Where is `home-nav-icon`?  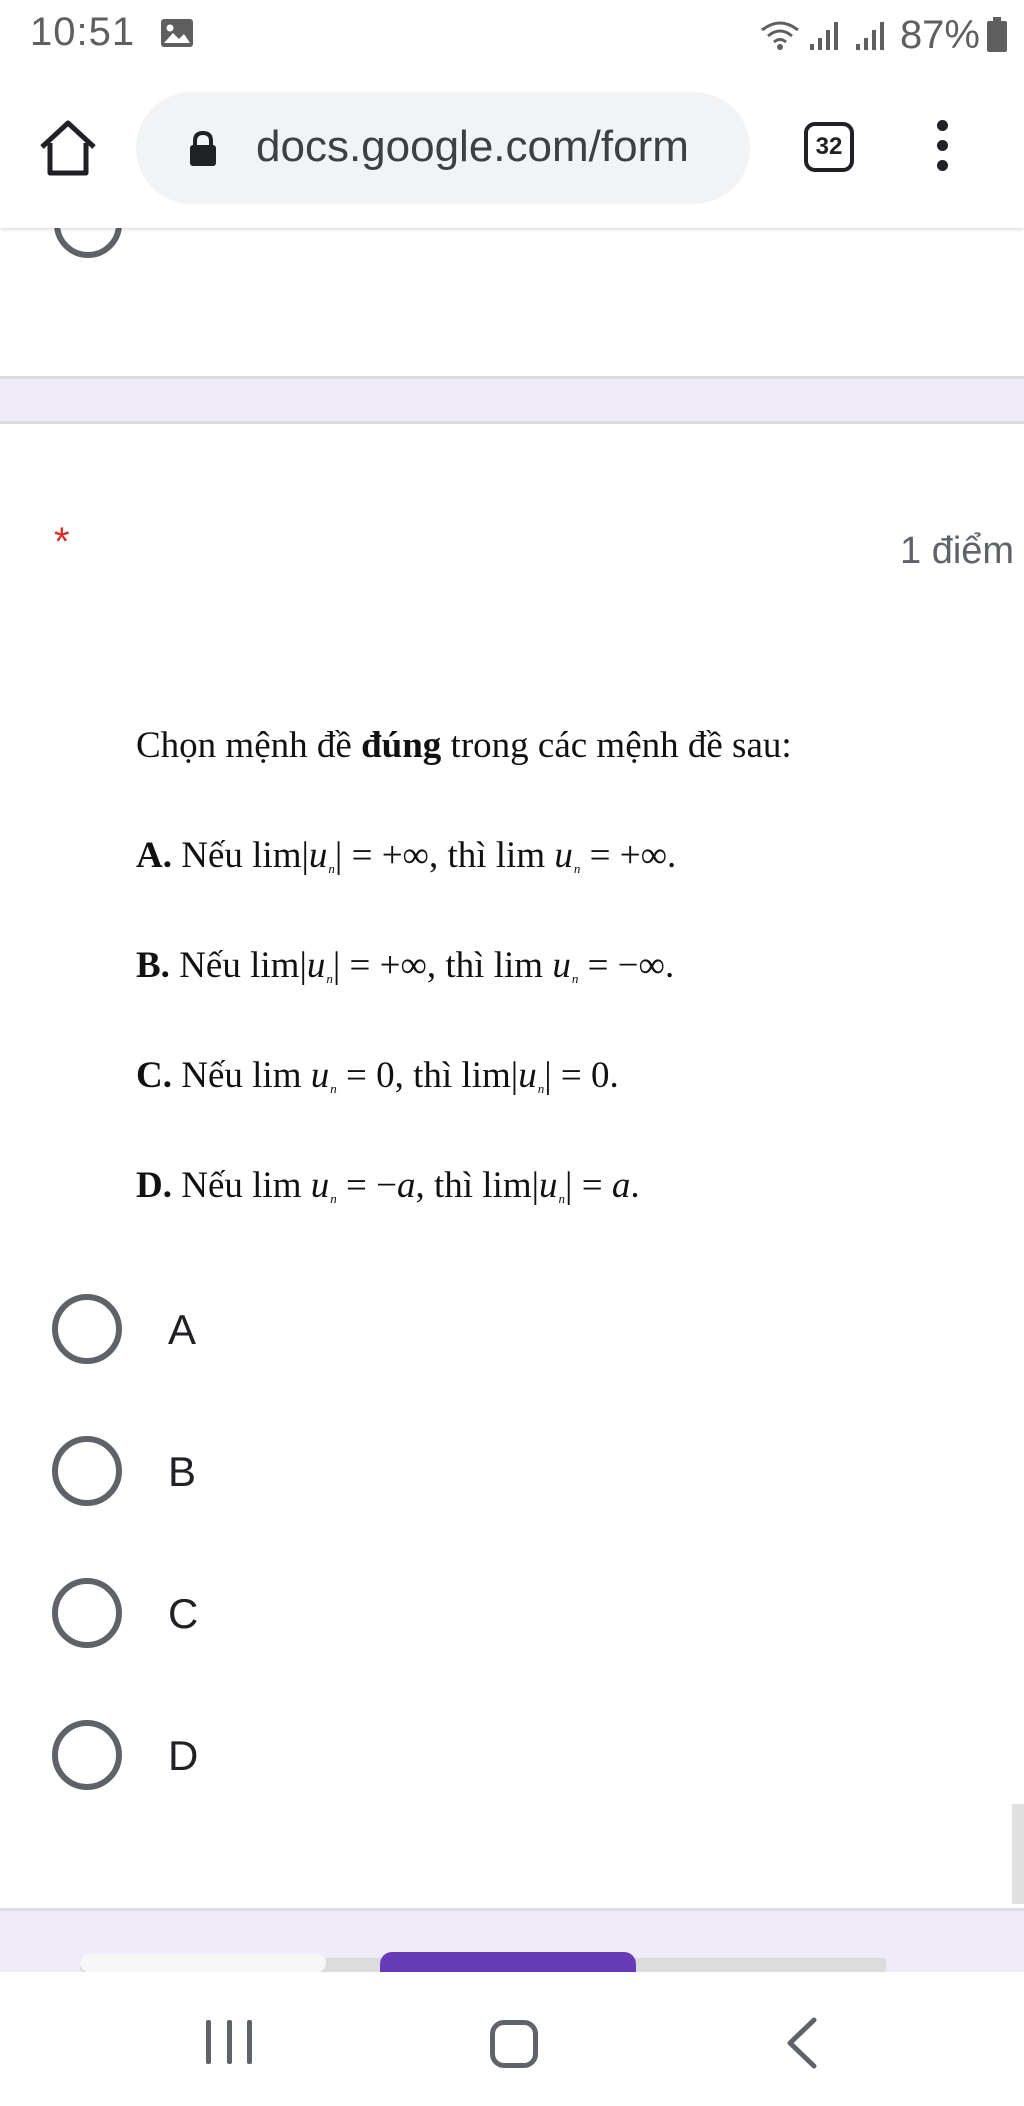 home-nav-icon is located at coordinates (514, 2044).